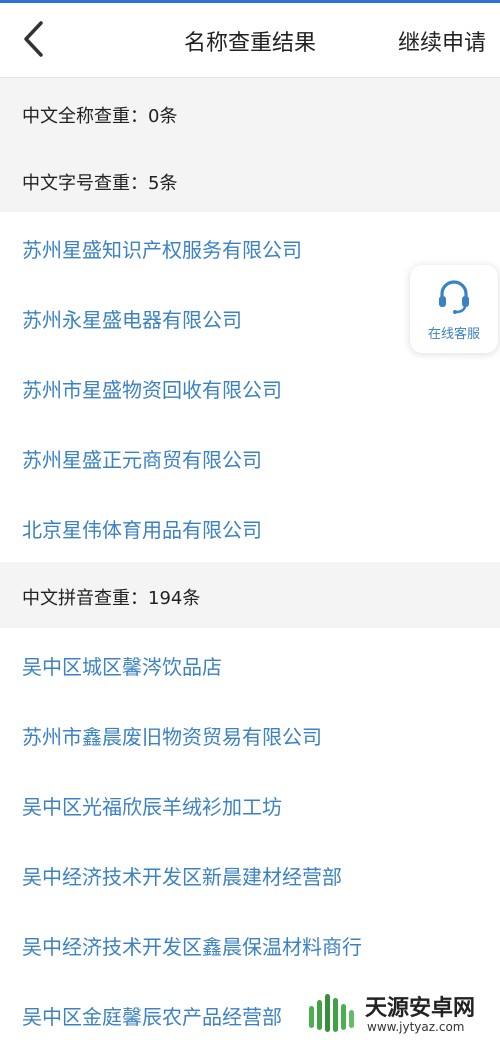 This screenshot has height=1040, width=500. Describe the element at coordinates (152, 388) in the screenshot. I see `trade-name-result-item: 苏州市星盛物资回收有限公司` at that location.